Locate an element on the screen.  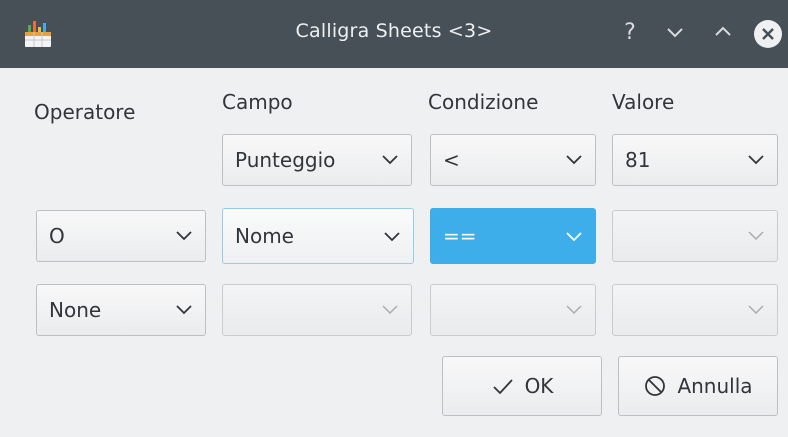
operator-select-row2: O is located at coordinates (121, 236).